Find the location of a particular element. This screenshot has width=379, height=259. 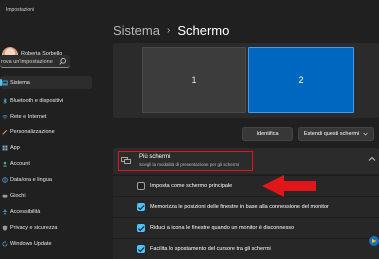

laptop-icon is located at coordinates (5, 82).